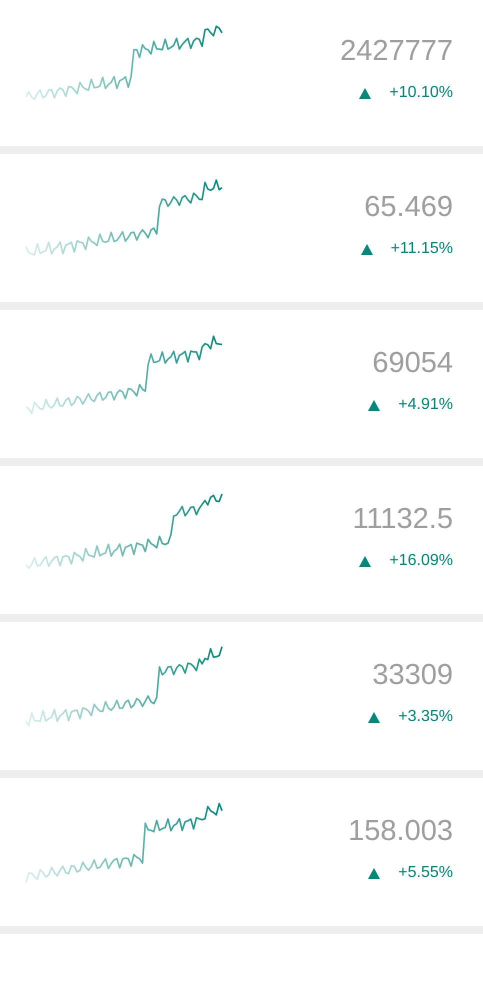 Image resolution: width=483 pixels, height=989 pixels. I want to click on price-value: 69054, so click(412, 363).